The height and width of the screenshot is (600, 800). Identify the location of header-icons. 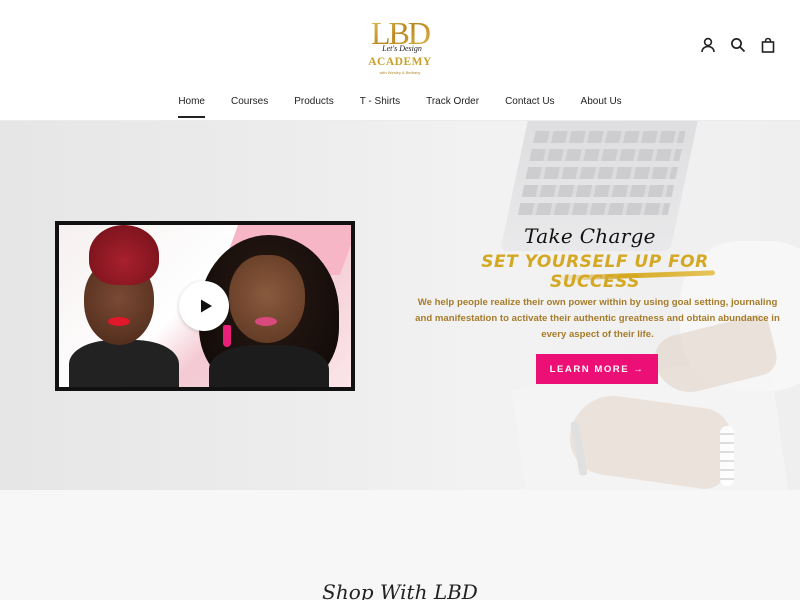
(738, 45).